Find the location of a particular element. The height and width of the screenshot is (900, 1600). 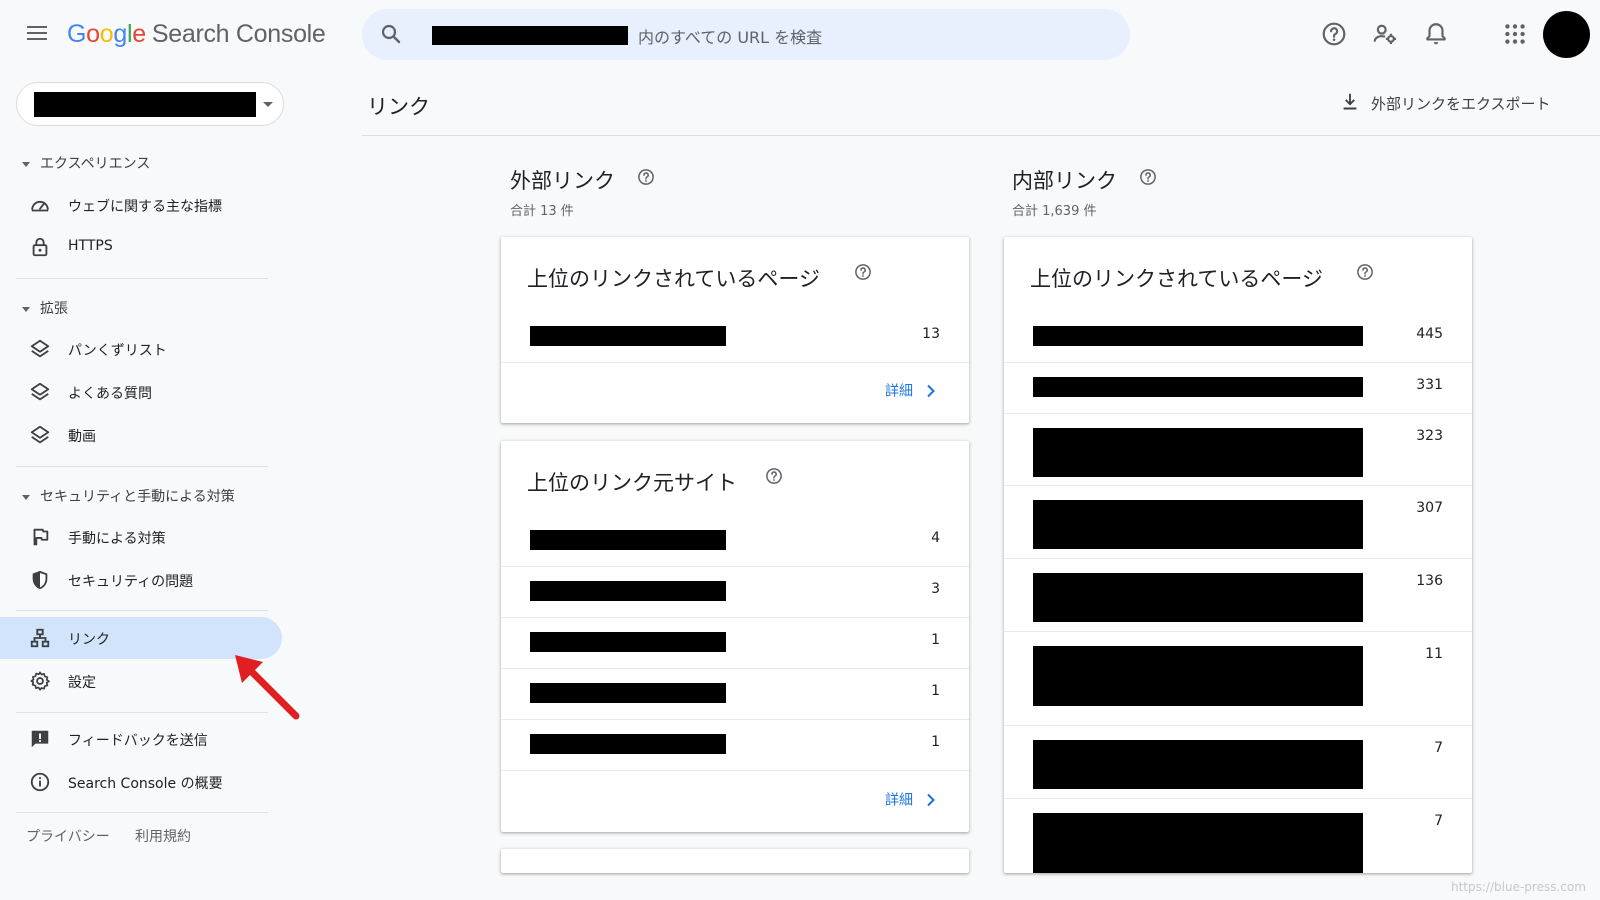

external-links-total: 合計 13 件 is located at coordinates (542, 211).